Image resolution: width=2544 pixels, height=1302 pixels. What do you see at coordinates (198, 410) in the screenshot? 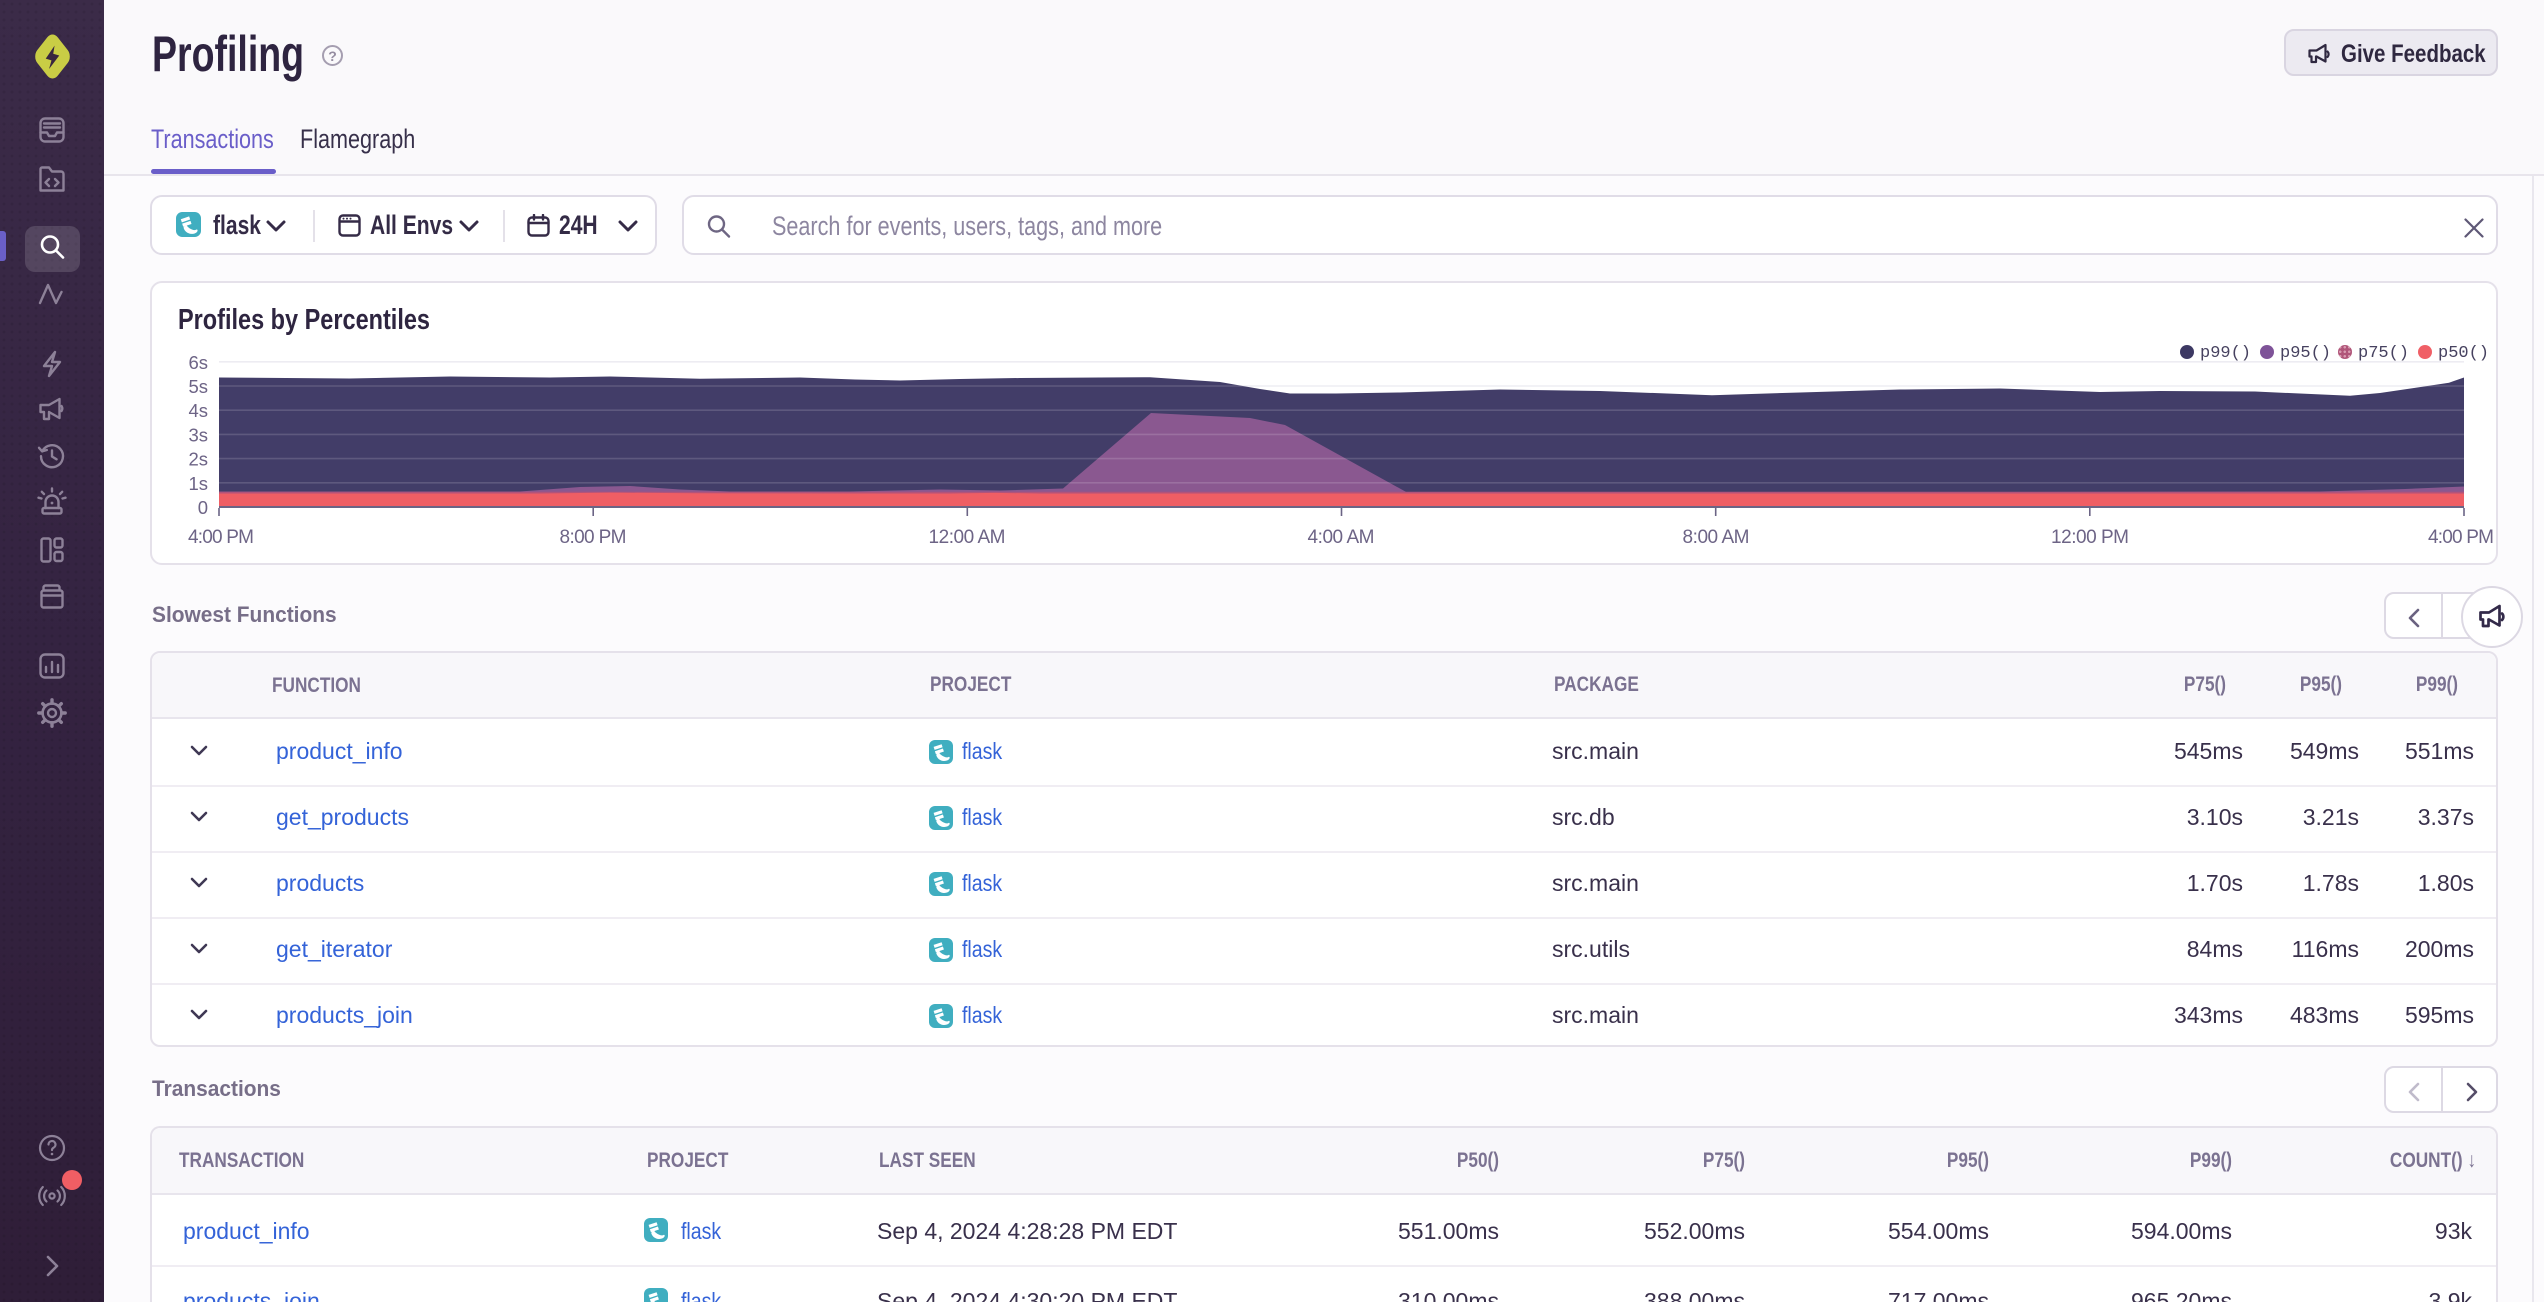
I see `svg-text: 4s` at bounding box center [198, 410].